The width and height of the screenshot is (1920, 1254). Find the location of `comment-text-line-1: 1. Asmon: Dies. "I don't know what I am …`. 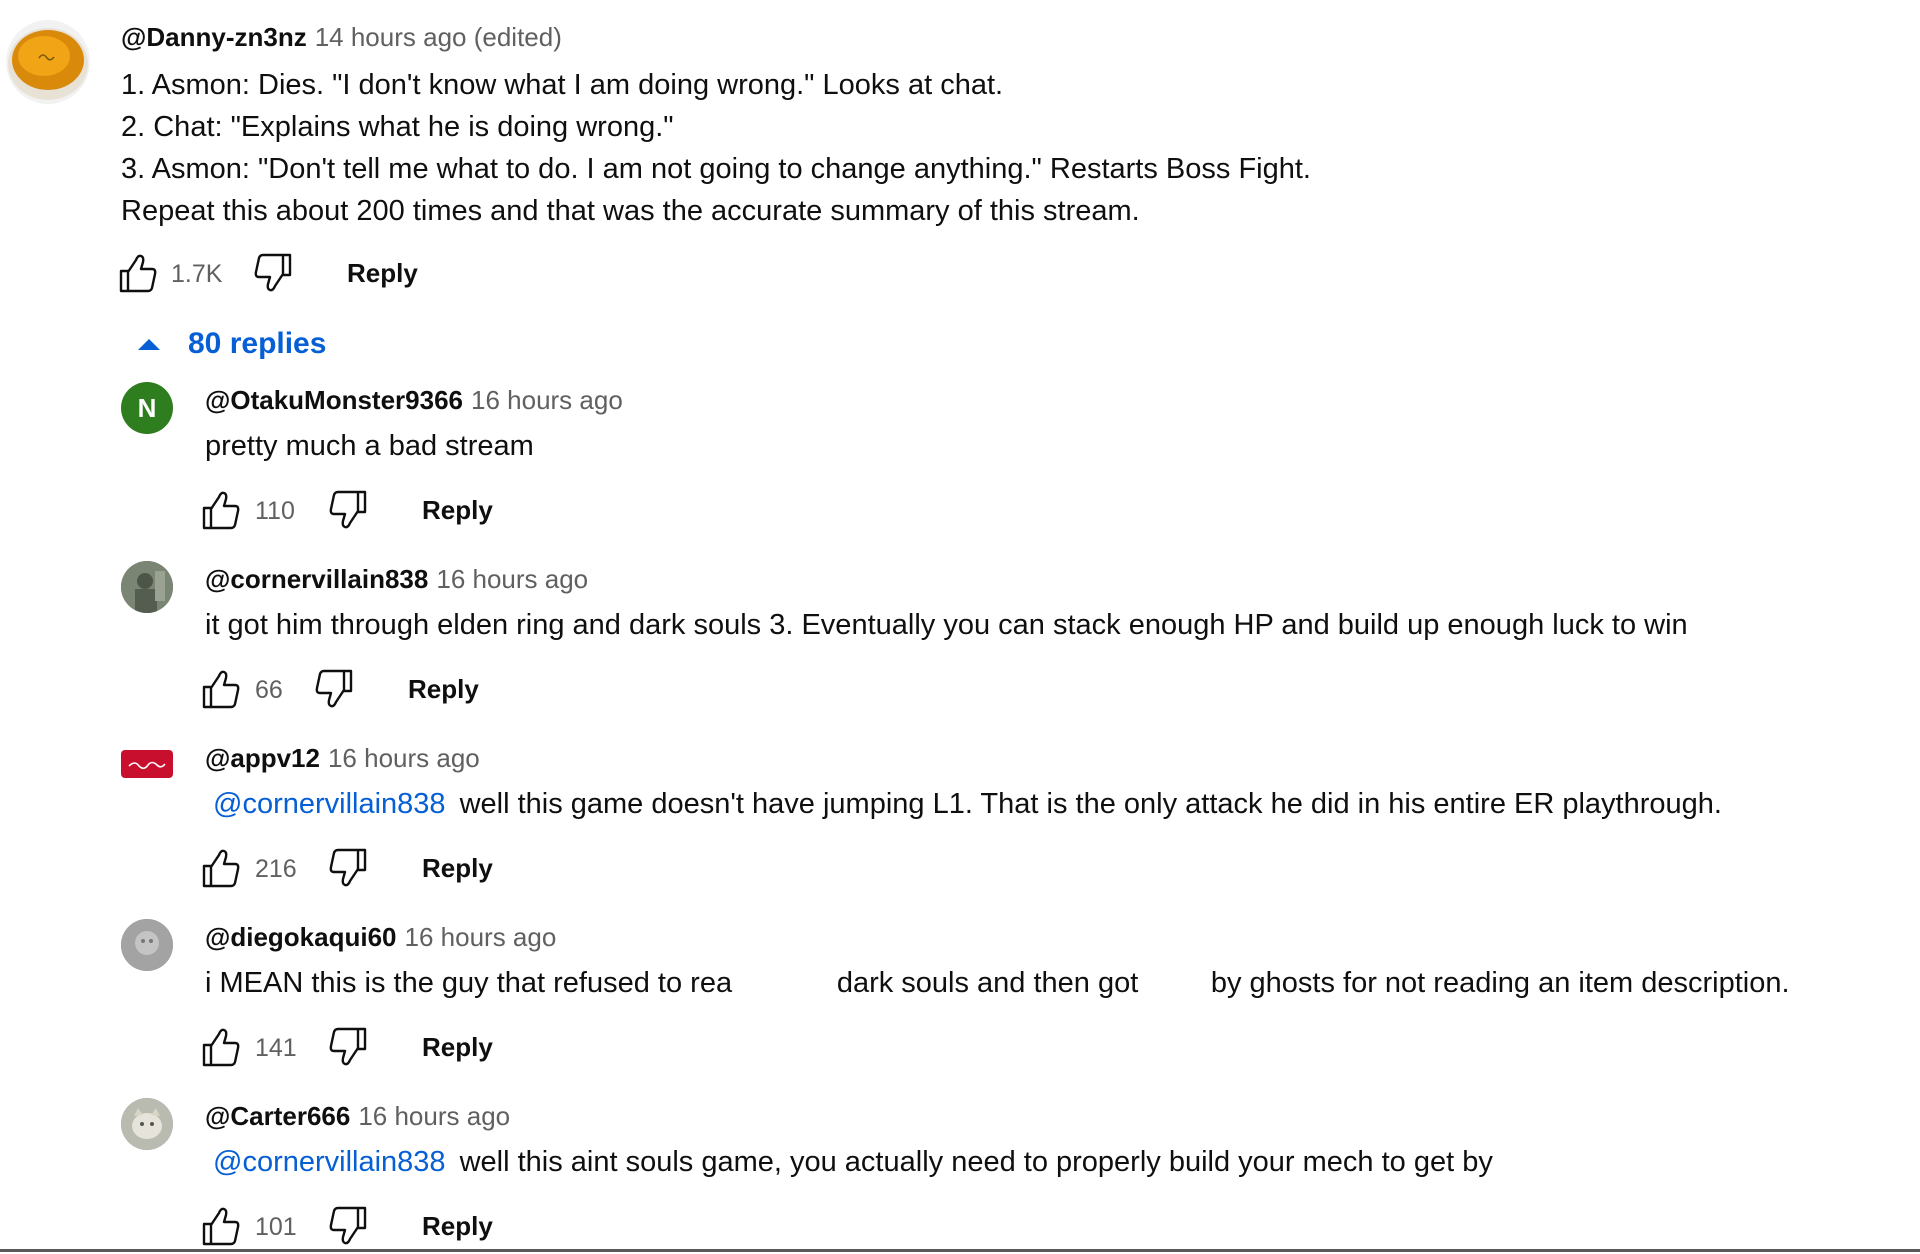

comment-text-line-1: 1. Asmon: Dies. "I don't know what I am … is located at coordinates (562, 85).